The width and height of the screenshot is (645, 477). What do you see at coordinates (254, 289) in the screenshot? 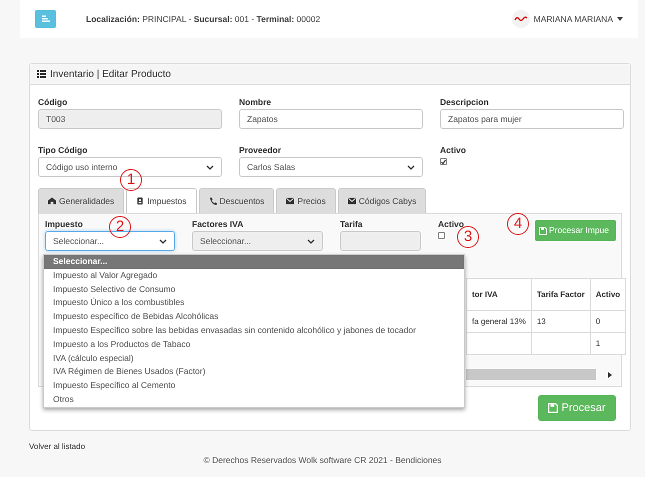
I see `dropdown-option: Impuesto Selectivo de Consumo` at bounding box center [254, 289].